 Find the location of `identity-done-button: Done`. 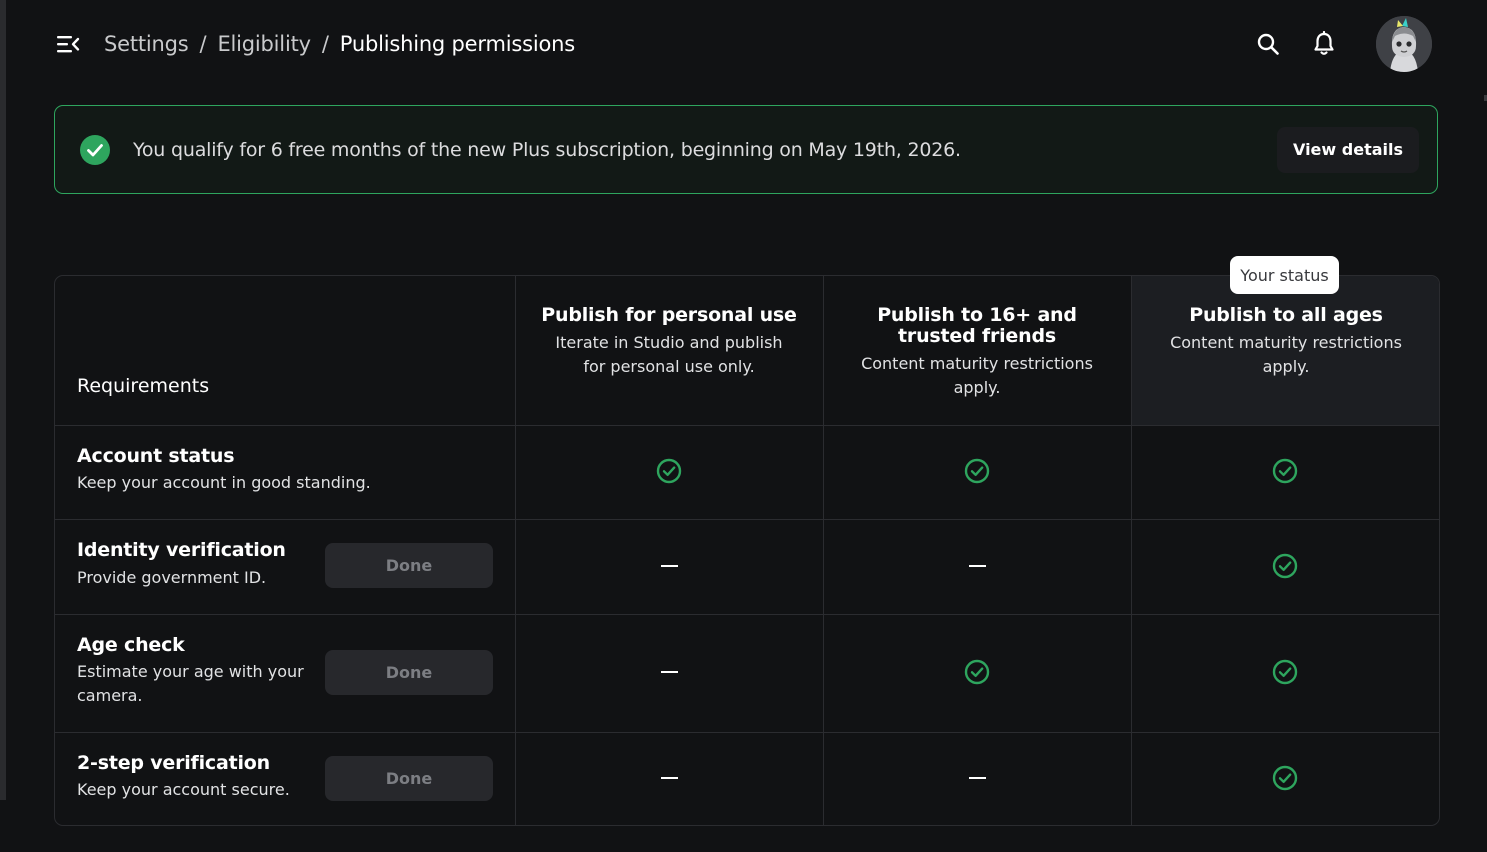

identity-done-button: Done is located at coordinates (409, 565).